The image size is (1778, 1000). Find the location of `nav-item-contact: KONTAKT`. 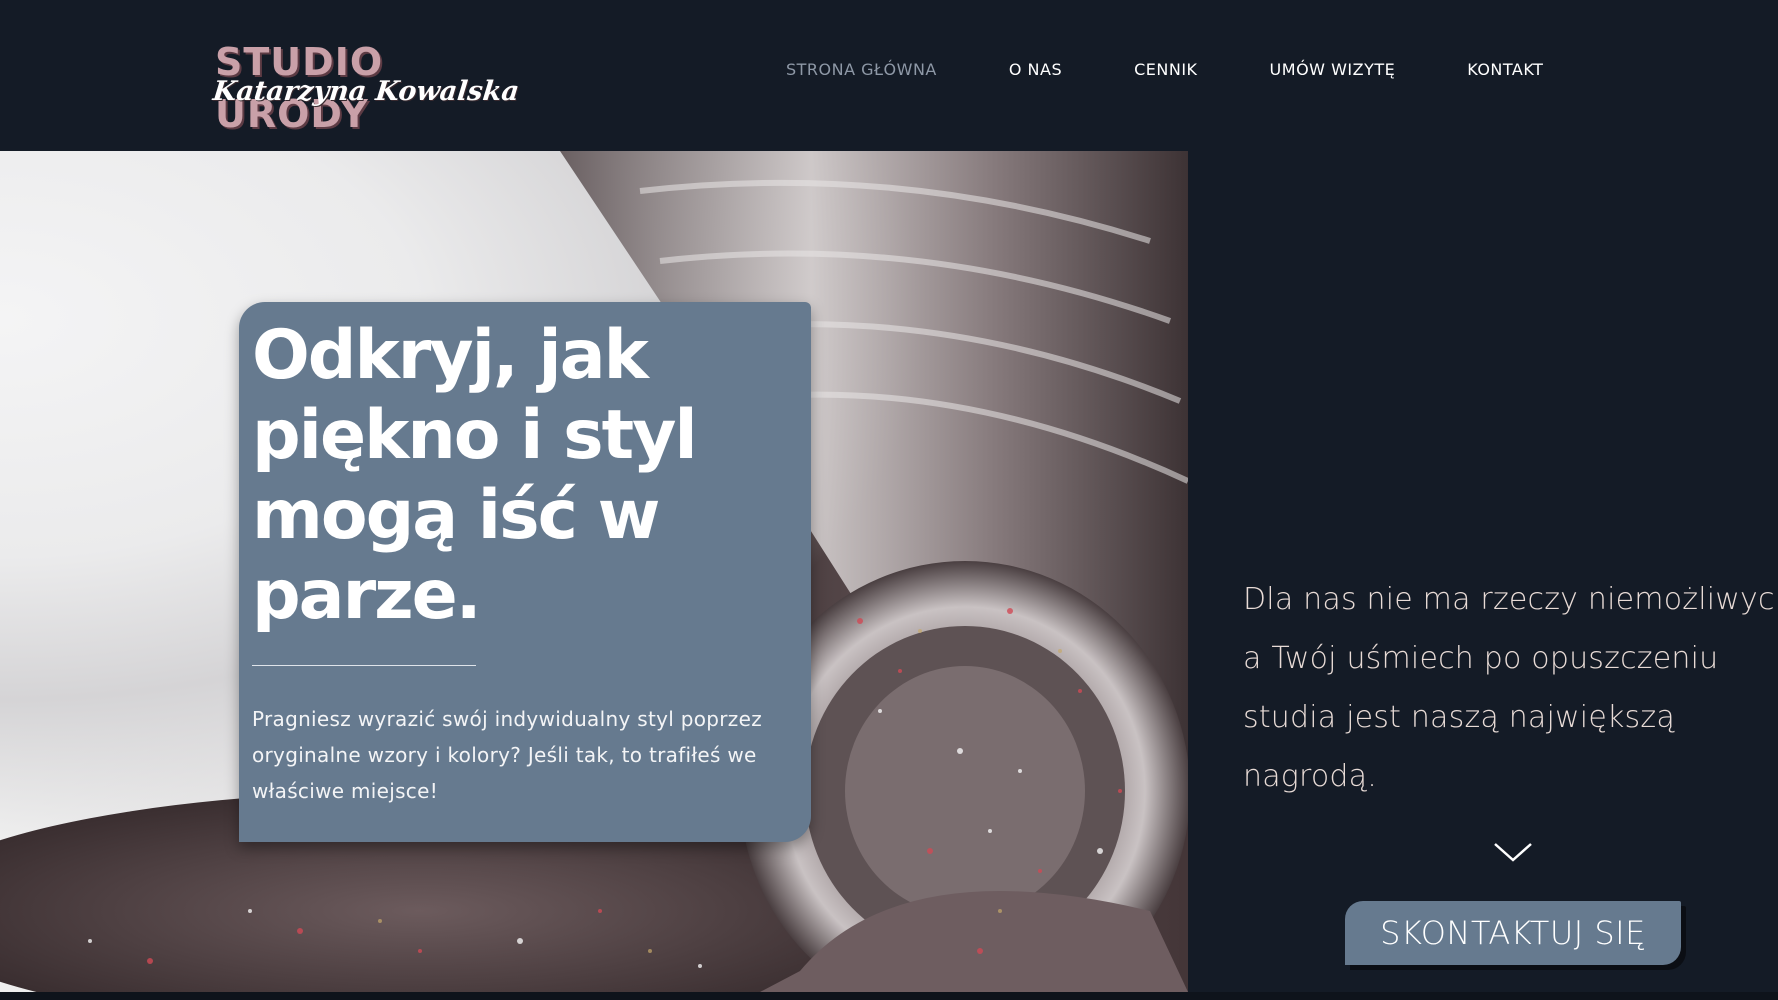

nav-item-contact: KONTAKT is located at coordinates (1505, 70).